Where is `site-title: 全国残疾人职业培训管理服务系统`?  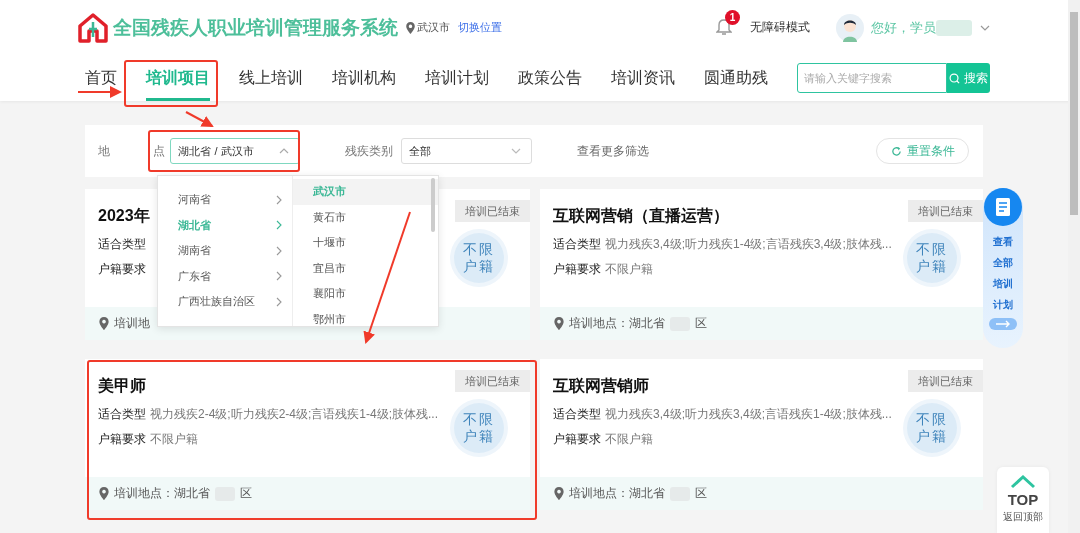 site-title: 全国残疾人职业培训管理服务系统 is located at coordinates (255, 27).